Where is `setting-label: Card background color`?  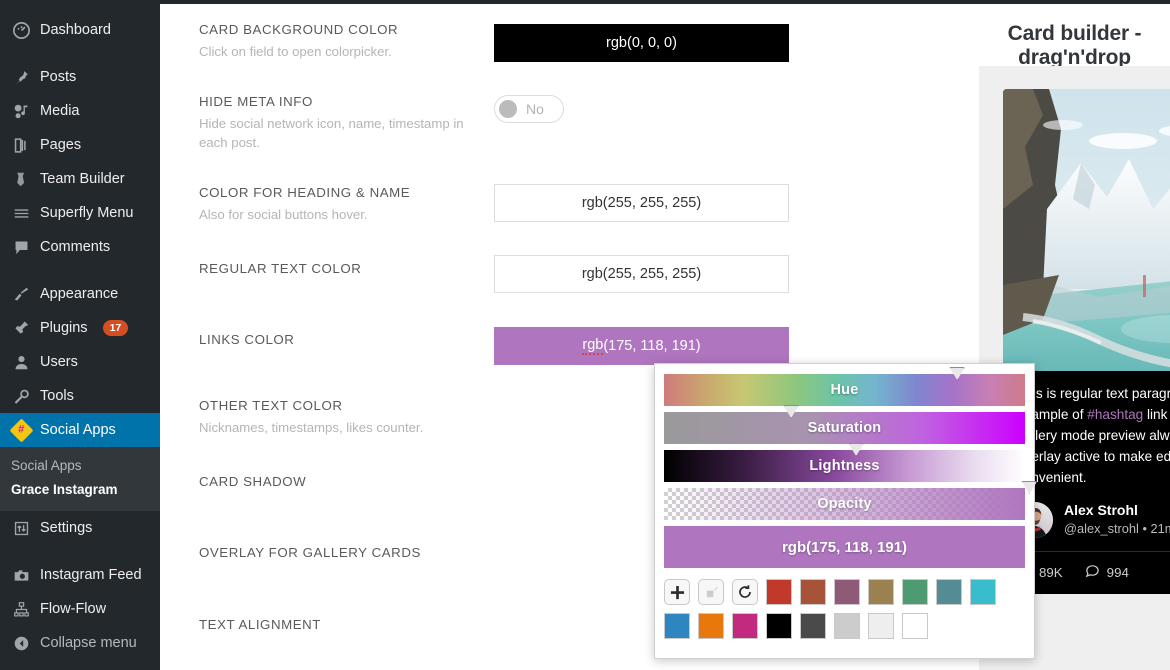
setting-label: Card background color is located at coordinates (299, 29).